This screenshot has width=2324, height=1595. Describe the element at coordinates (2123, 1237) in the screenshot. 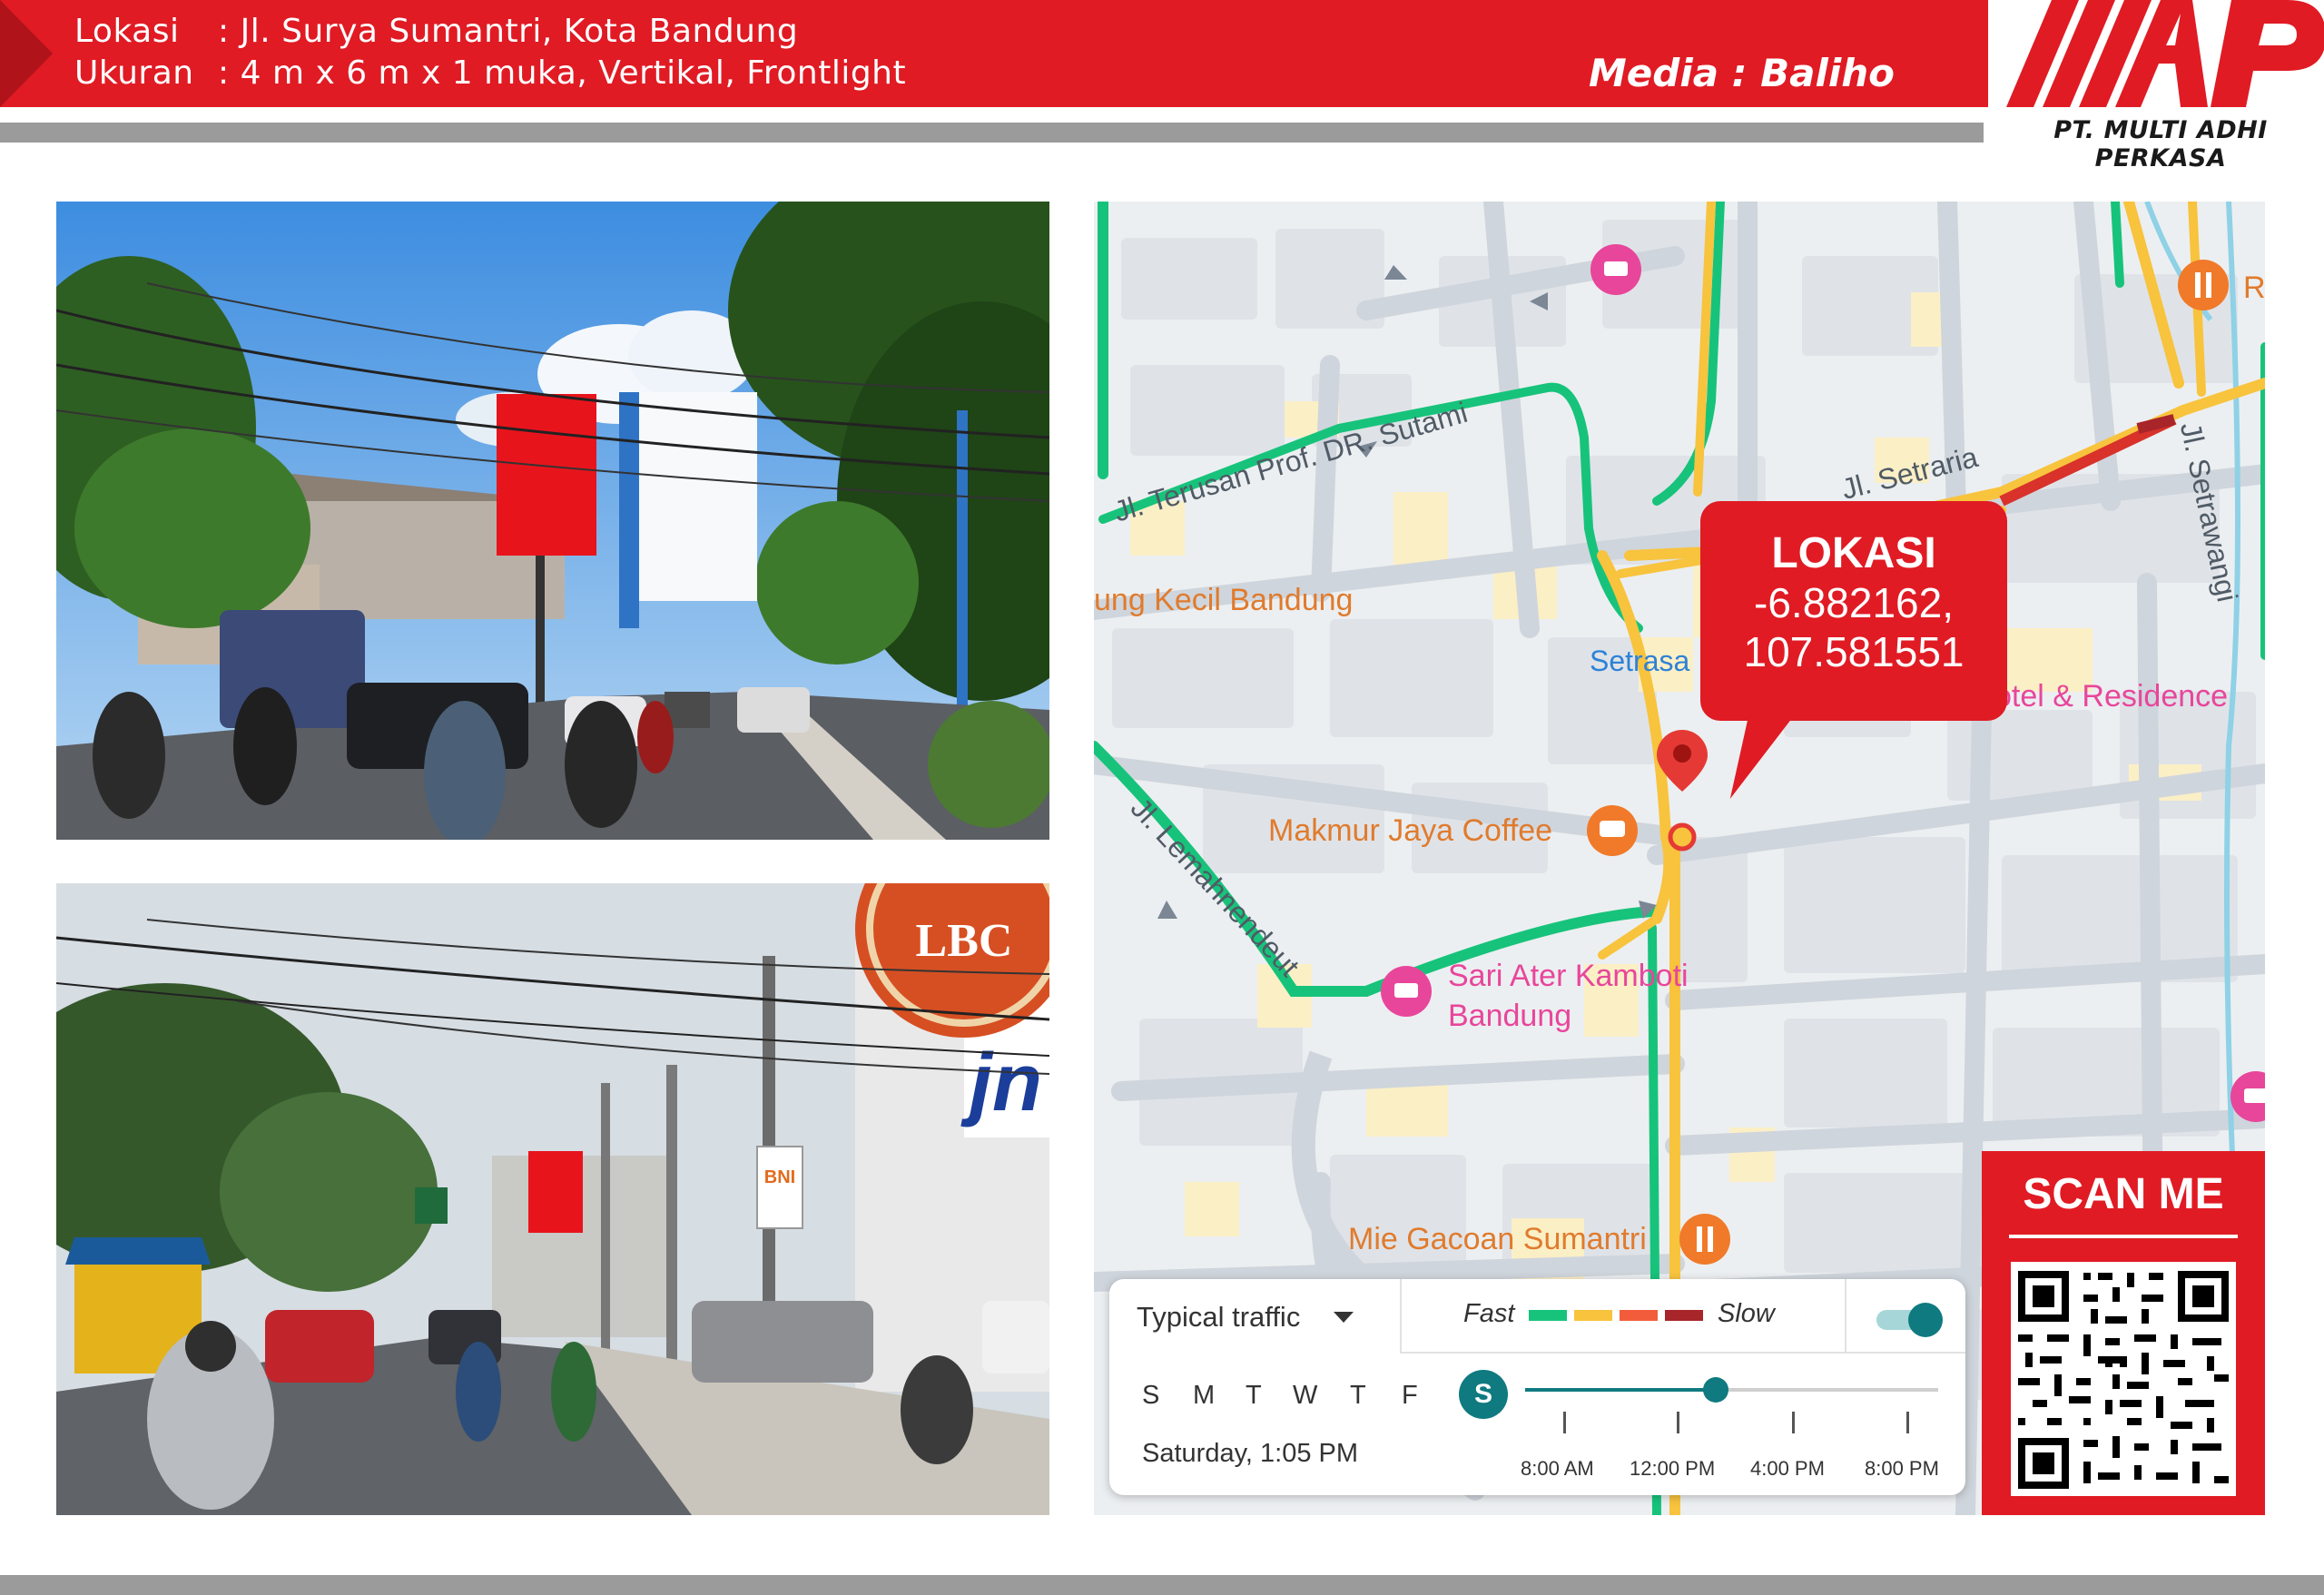

I see `scan-divider` at that location.